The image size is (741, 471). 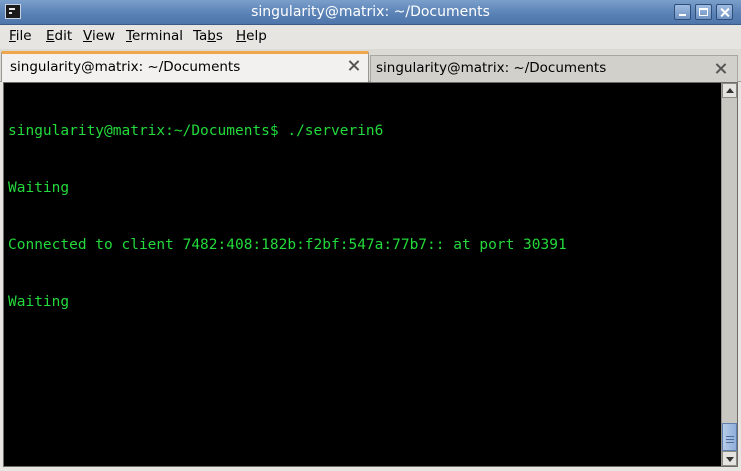 I want to click on menu-view: View, so click(x=99, y=36).